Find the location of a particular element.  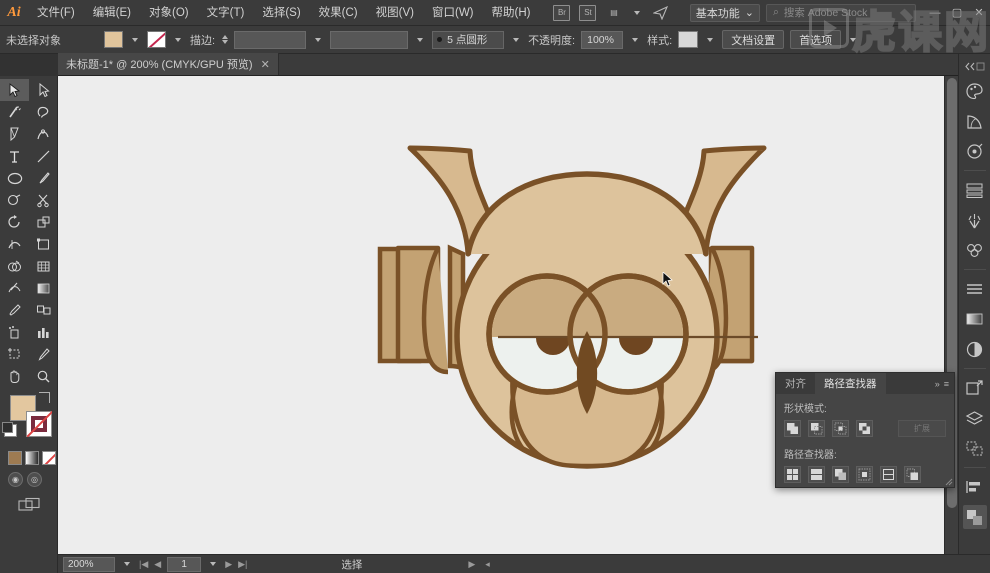

stroke-profile-field is located at coordinates (369, 39).